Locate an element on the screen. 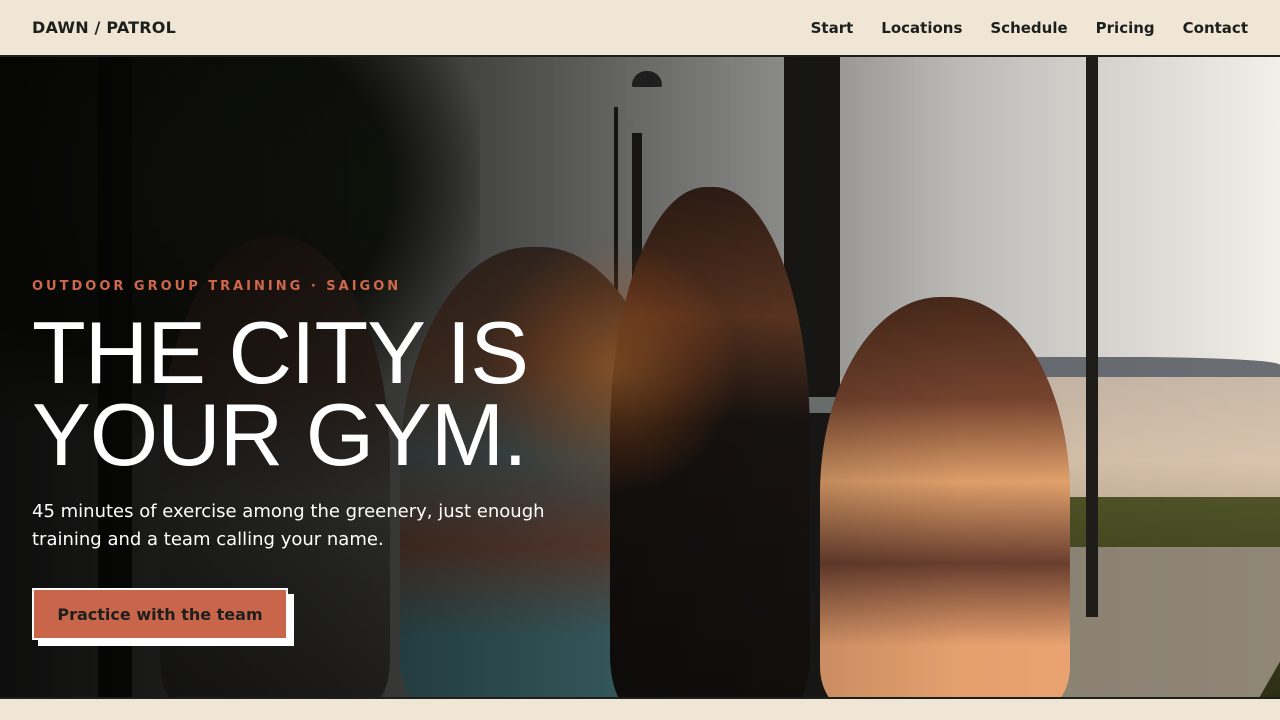  nav-link-contact: Contact is located at coordinates (1215, 28).